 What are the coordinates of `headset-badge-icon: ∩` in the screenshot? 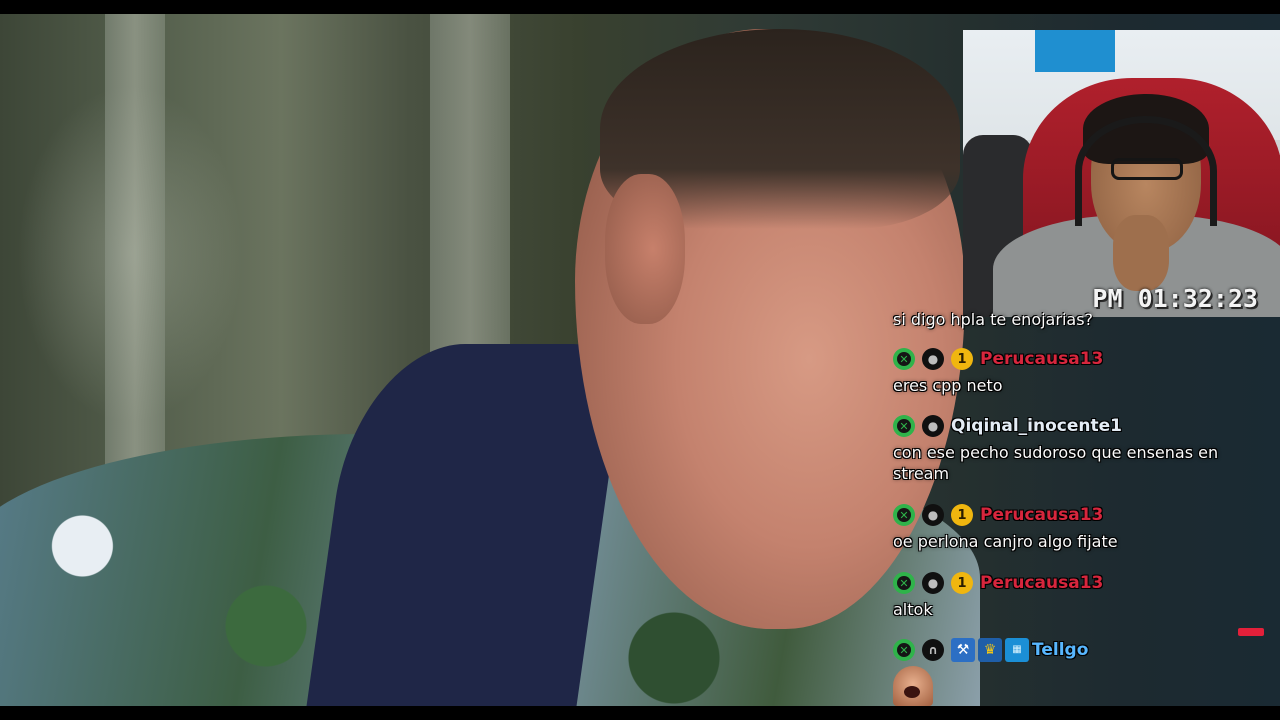 It's located at (933, 650).